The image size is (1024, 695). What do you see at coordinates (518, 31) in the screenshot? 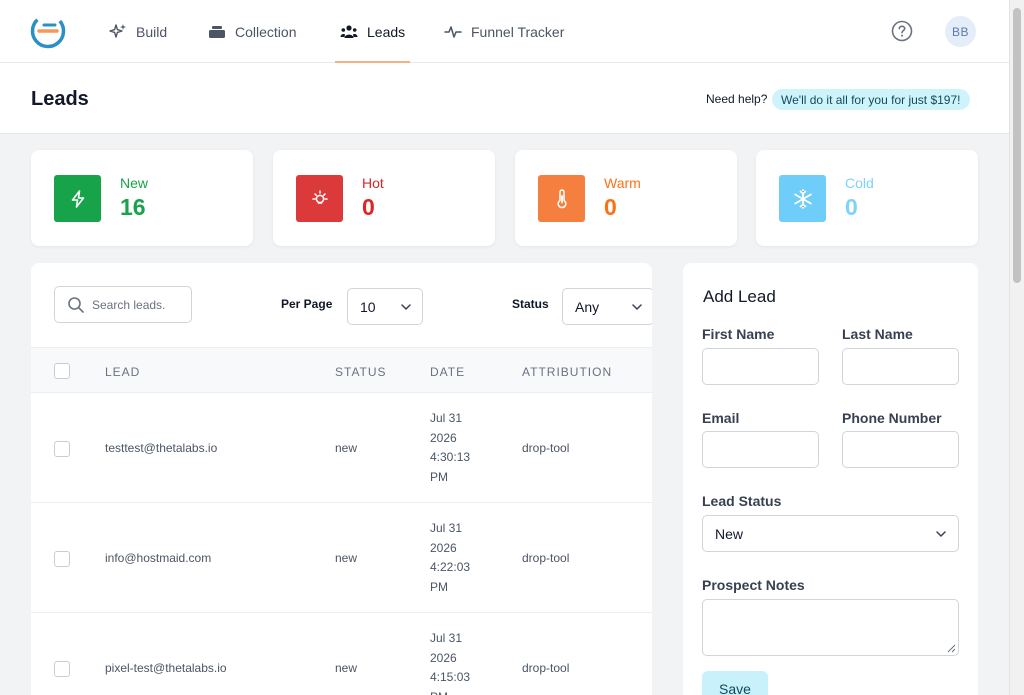
I see `nav-funnel-tracker-label: Funnel Tracker` at bounding box center [518, 31].